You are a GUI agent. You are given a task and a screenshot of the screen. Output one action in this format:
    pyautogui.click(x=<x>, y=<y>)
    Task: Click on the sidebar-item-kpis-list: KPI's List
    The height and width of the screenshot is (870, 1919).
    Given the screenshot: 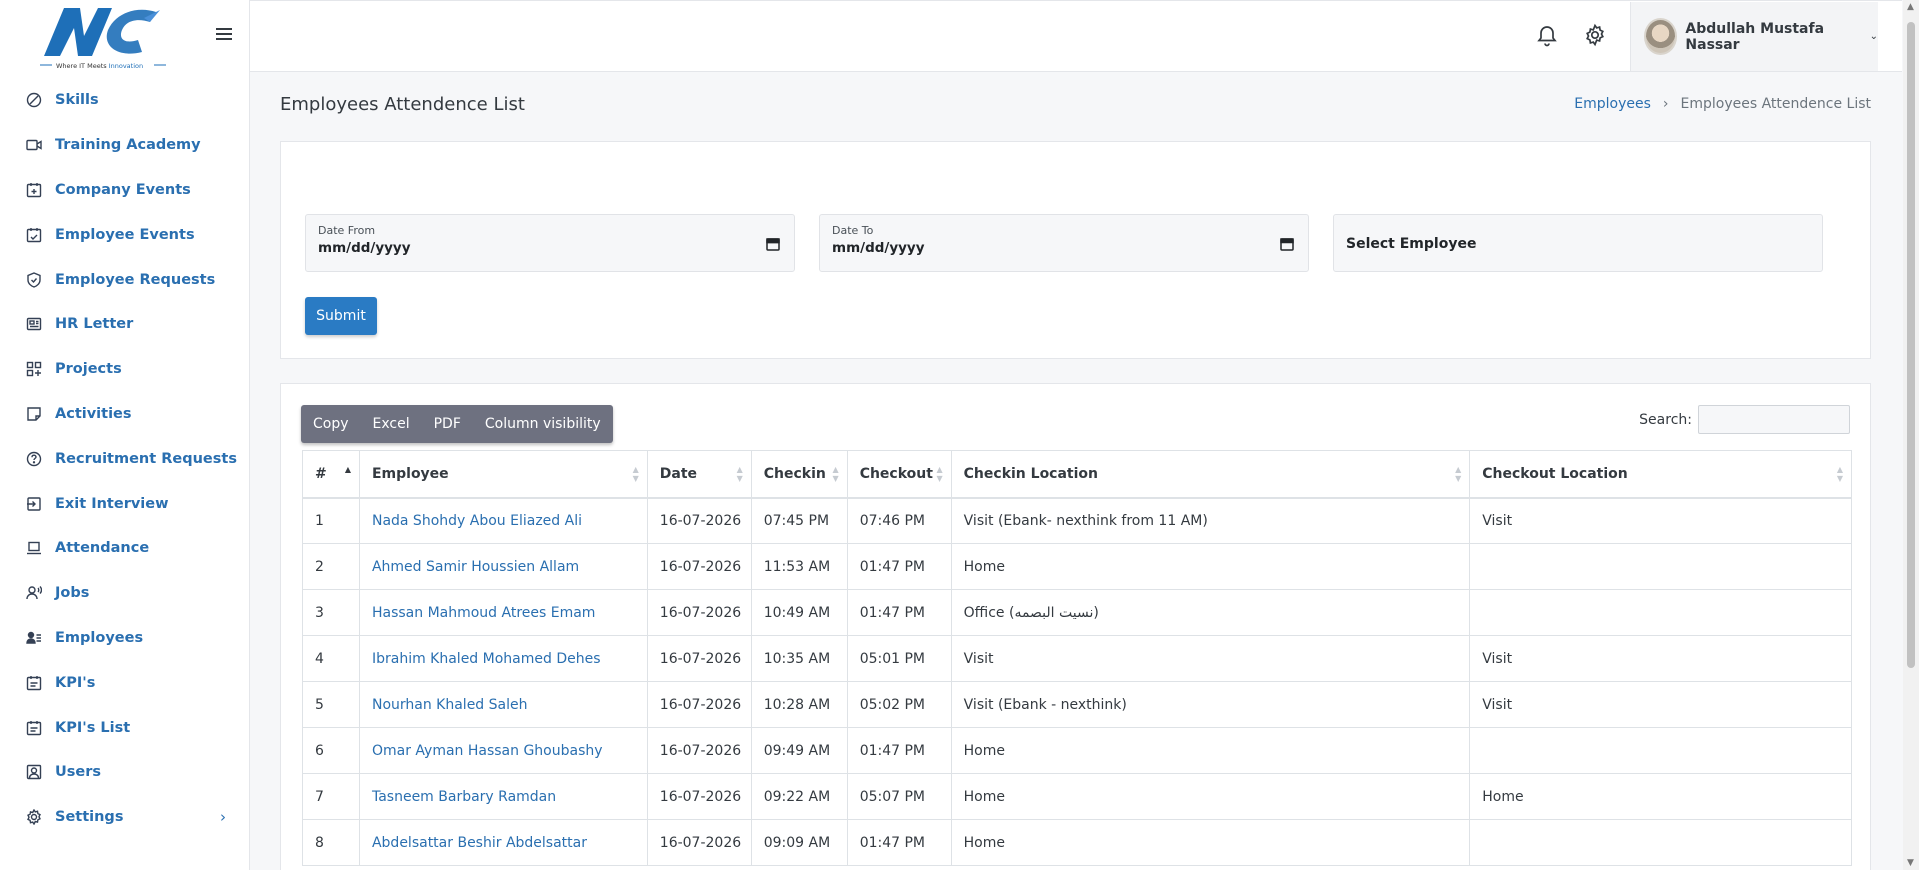 What is the action you would take?
    pyautogui.click(x=125, y=727)
    